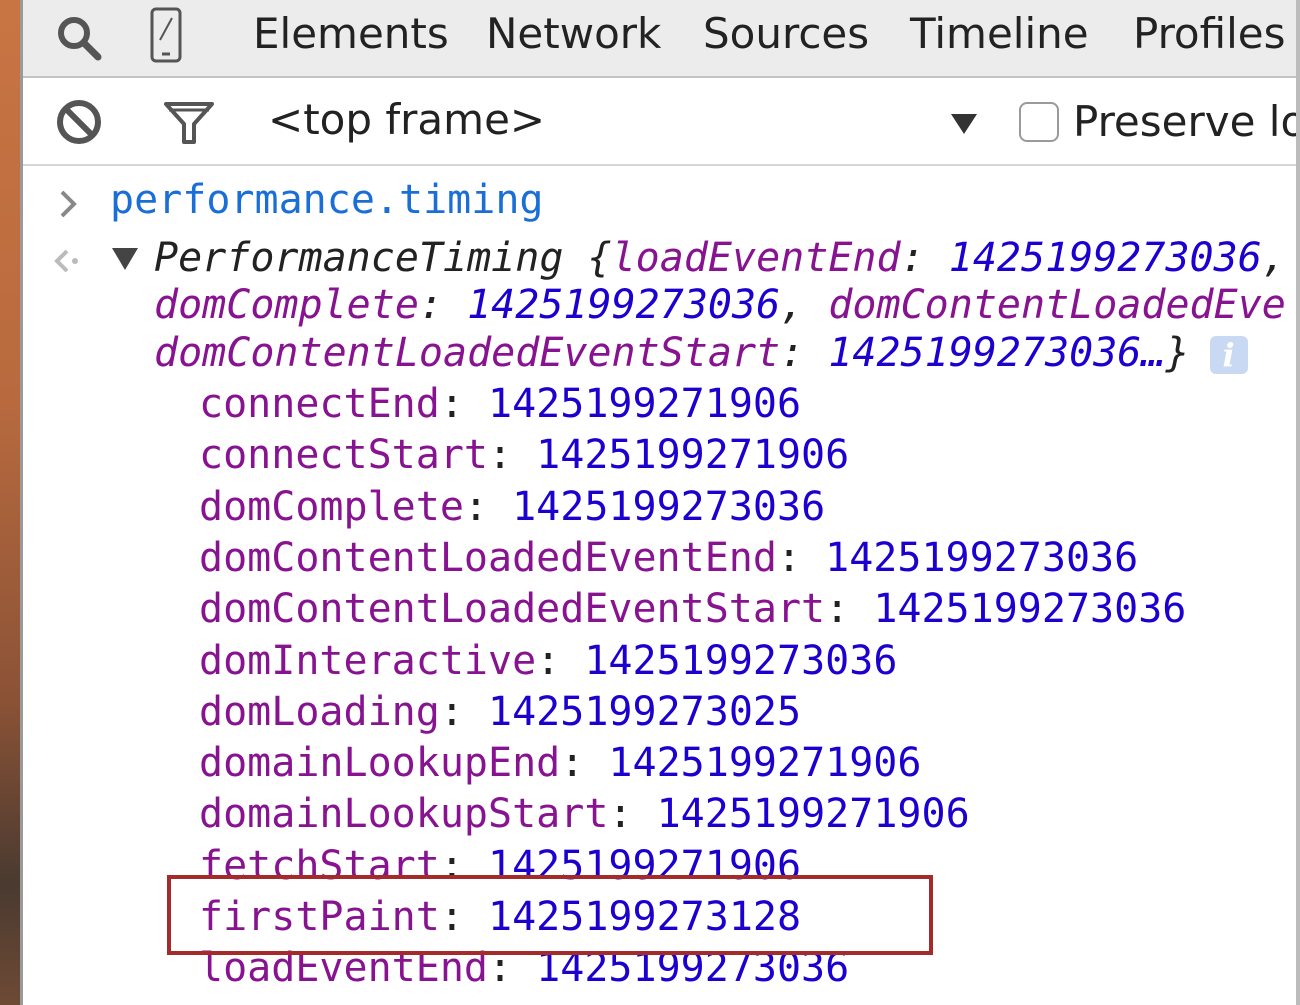 The width and height of the screenshot is (1300, 1005). I want to click on clear-console-icon, so click(79, 122).